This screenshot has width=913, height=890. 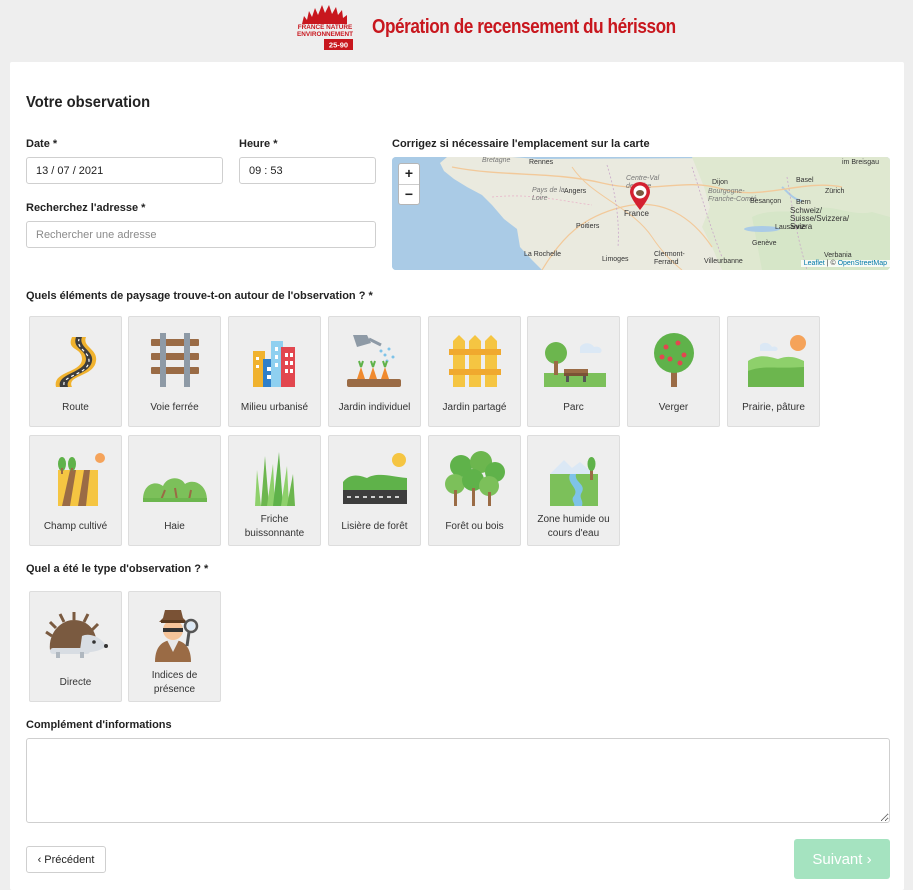 I want to click on tall-grass-icon, so click(x=274, y=479).